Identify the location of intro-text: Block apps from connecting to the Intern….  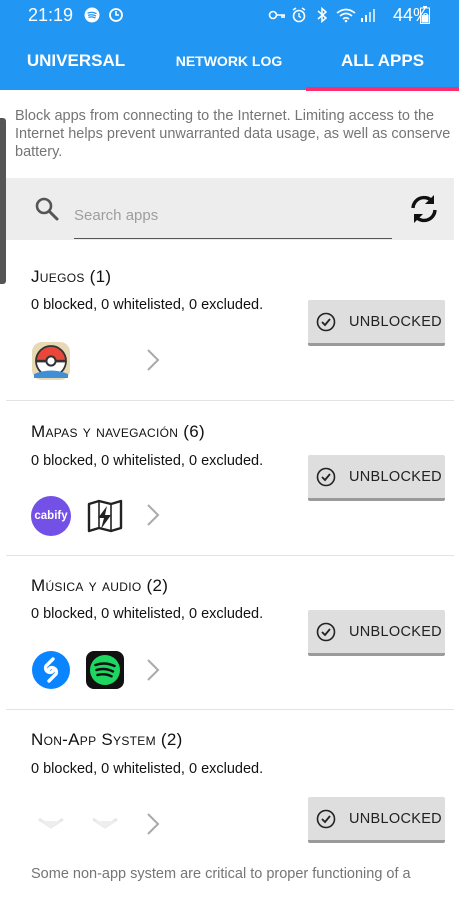
(233, 134).